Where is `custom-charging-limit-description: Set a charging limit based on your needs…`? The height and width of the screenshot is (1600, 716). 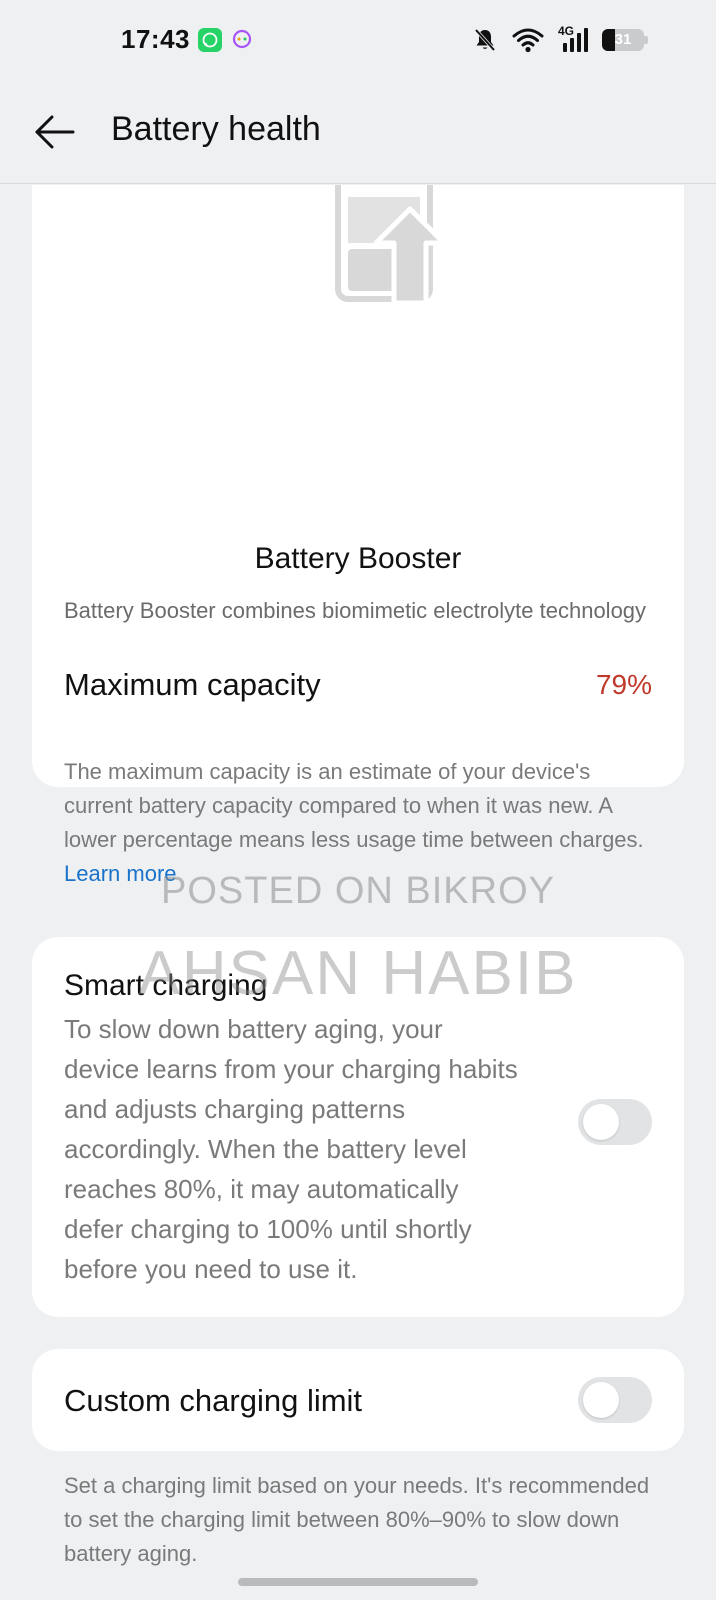 custom-charging-limit-description: Set a charging limit based on your needs… is located at coordinates (357, 1519).